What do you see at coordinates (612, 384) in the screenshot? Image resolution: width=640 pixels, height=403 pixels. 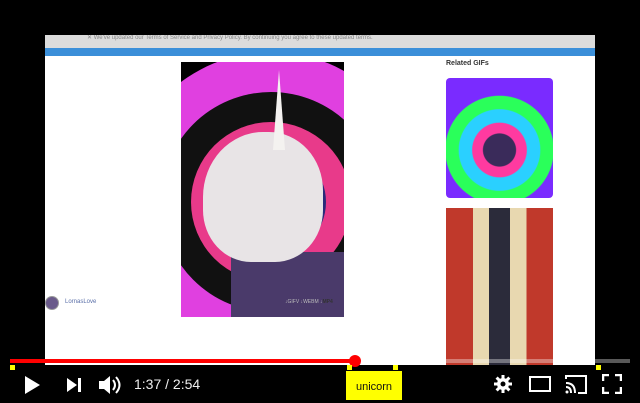 I see `fullscreen-icon` at bounding box center [612, 384].